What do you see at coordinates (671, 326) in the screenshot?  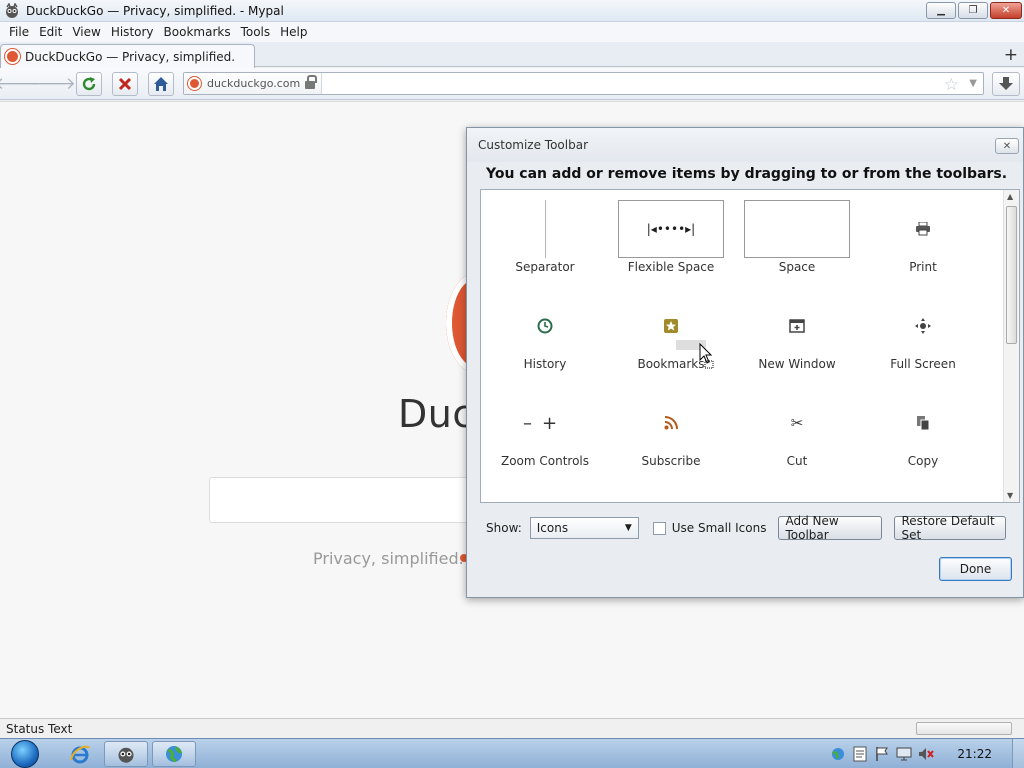 I see `bookmarks-icon` at bounding box center [671, 326].